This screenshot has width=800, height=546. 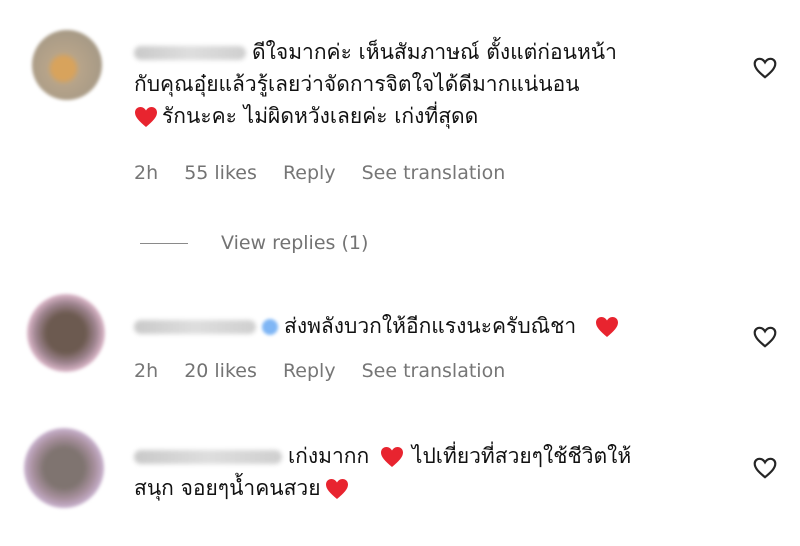 I want to click on likes-count: 20 likes, so click(x=220, y=371).